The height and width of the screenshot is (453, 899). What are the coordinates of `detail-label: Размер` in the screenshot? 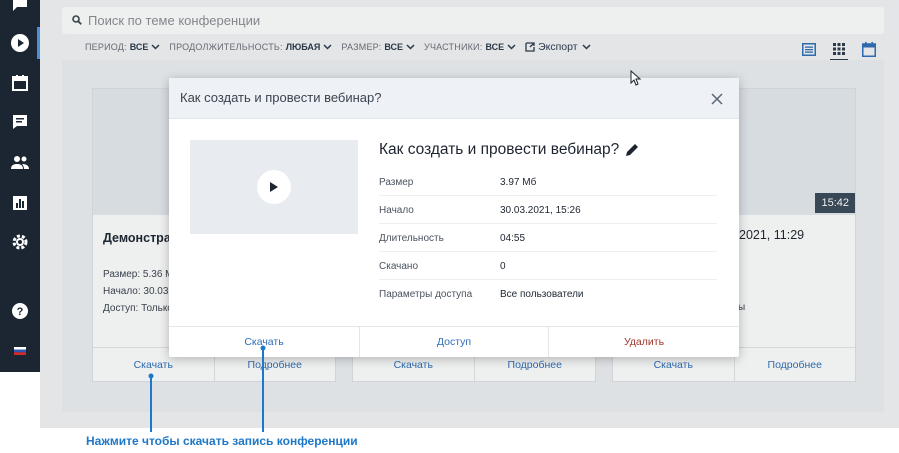 It's located at (396, 182).